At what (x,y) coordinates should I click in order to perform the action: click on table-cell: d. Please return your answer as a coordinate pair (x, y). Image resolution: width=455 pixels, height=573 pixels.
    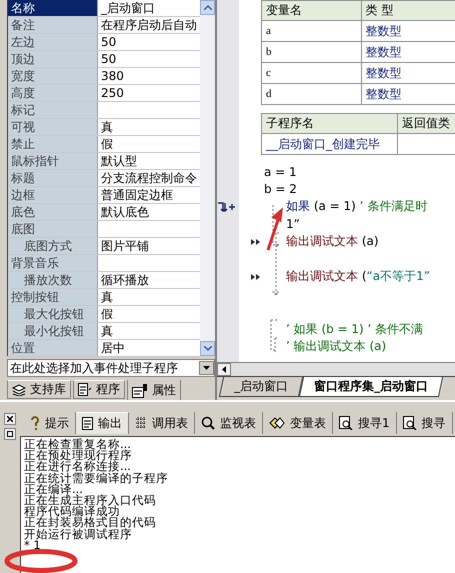
    Looking at the image, I should click on (311, 94).